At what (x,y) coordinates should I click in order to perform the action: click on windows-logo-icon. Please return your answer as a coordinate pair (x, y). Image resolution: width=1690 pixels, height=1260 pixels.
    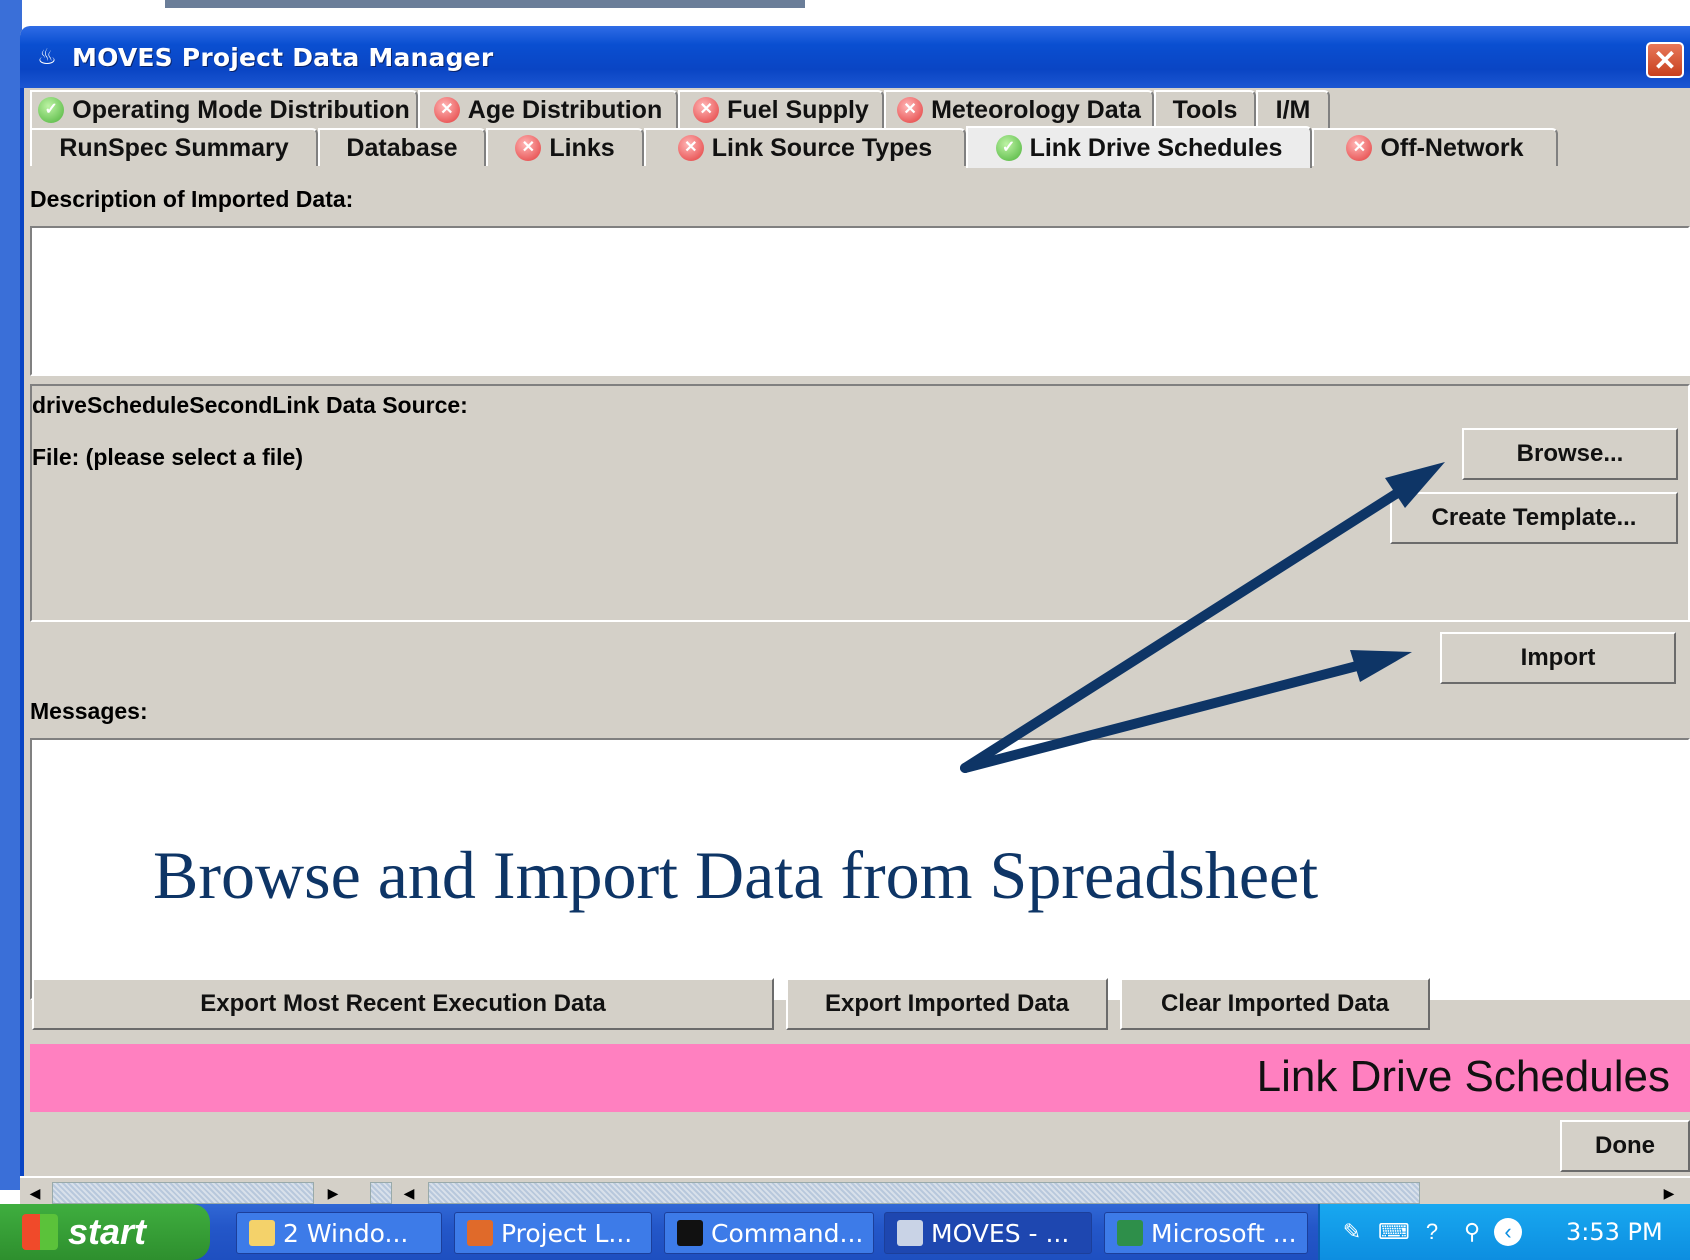
    Looking at the image, I should click on (40, 1232).